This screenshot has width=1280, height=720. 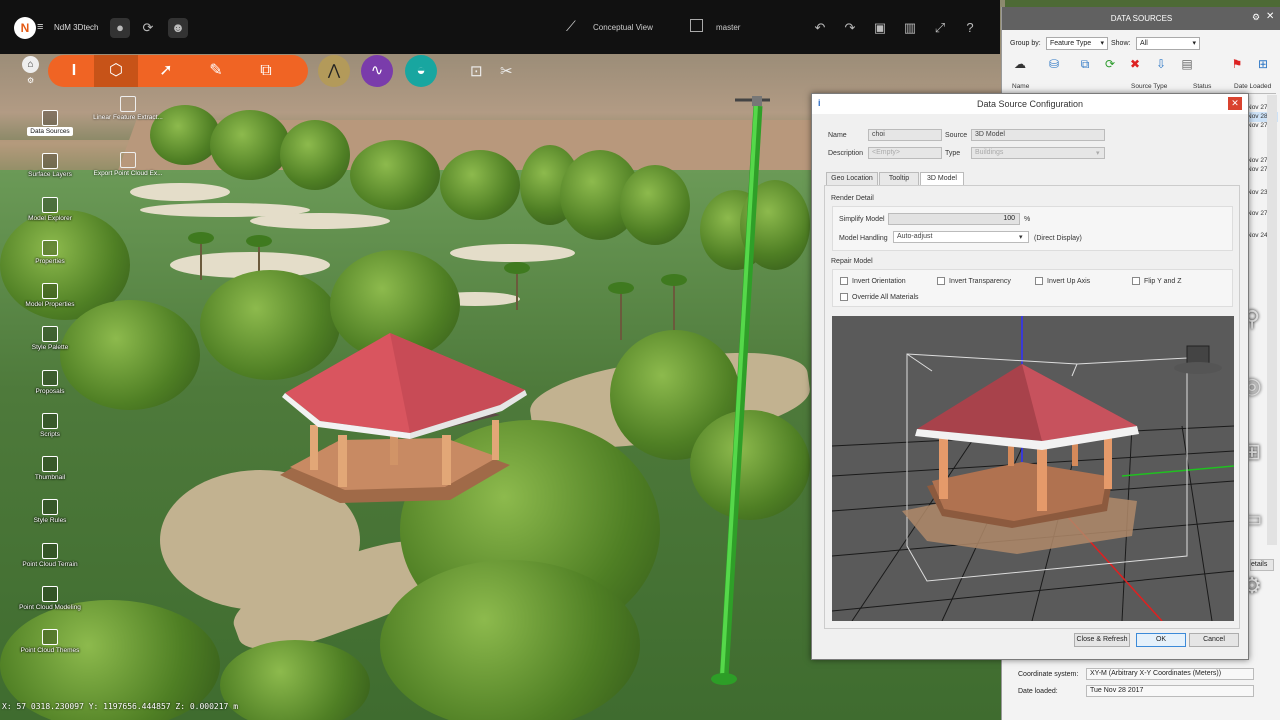 I want to click on sidebar-item-style-palette: Style Palette, so click(x=50, y=338).